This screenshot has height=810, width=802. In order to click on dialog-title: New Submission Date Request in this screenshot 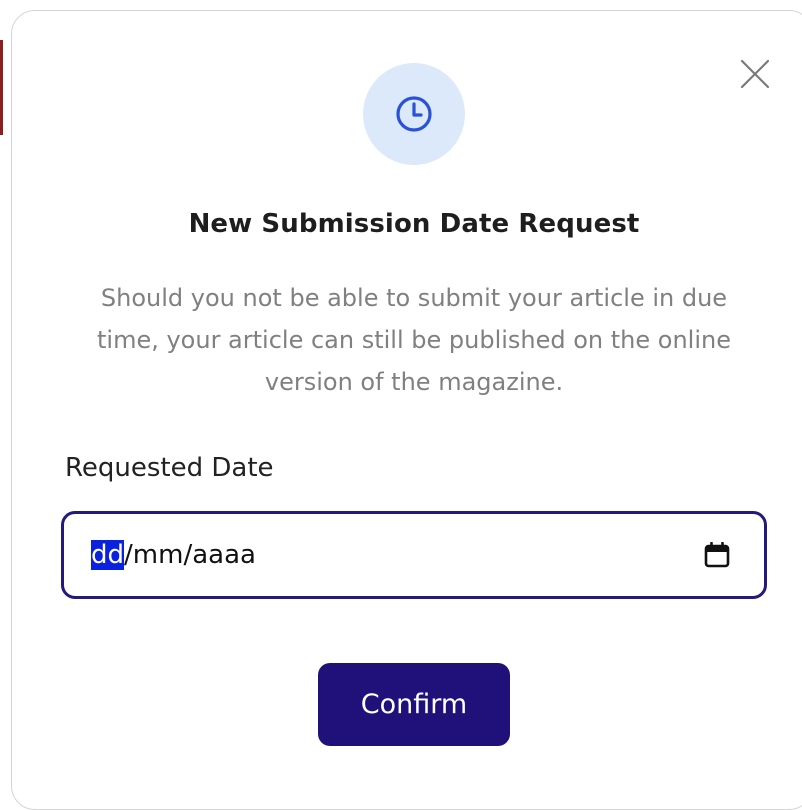, I will do `click(414, 224)`.